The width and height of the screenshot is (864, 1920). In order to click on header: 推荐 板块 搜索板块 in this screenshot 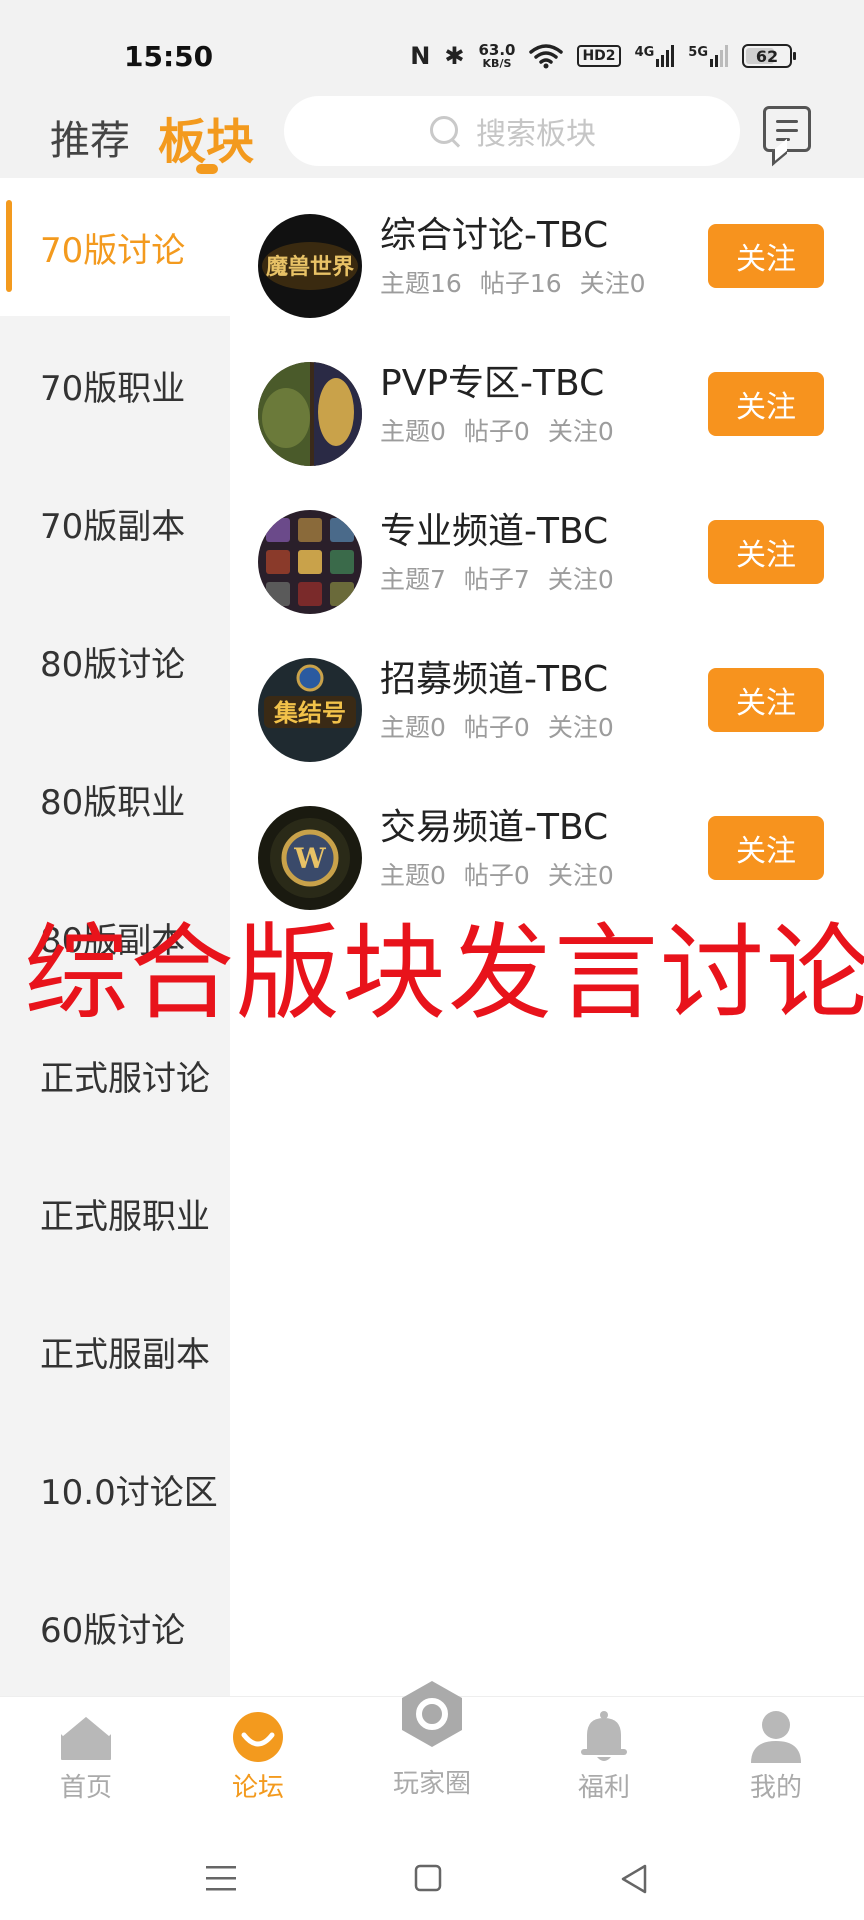, I will do `click(432, 137)`.